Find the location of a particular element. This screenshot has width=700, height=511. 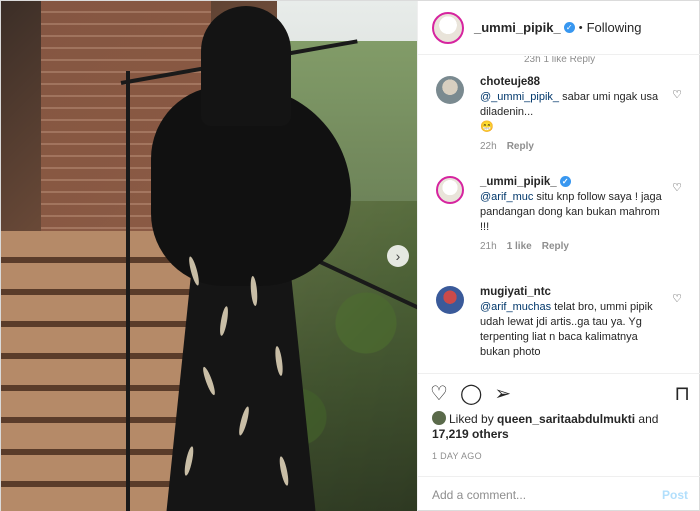

add-comment-bar: Post is located at coordinates (559, 493).